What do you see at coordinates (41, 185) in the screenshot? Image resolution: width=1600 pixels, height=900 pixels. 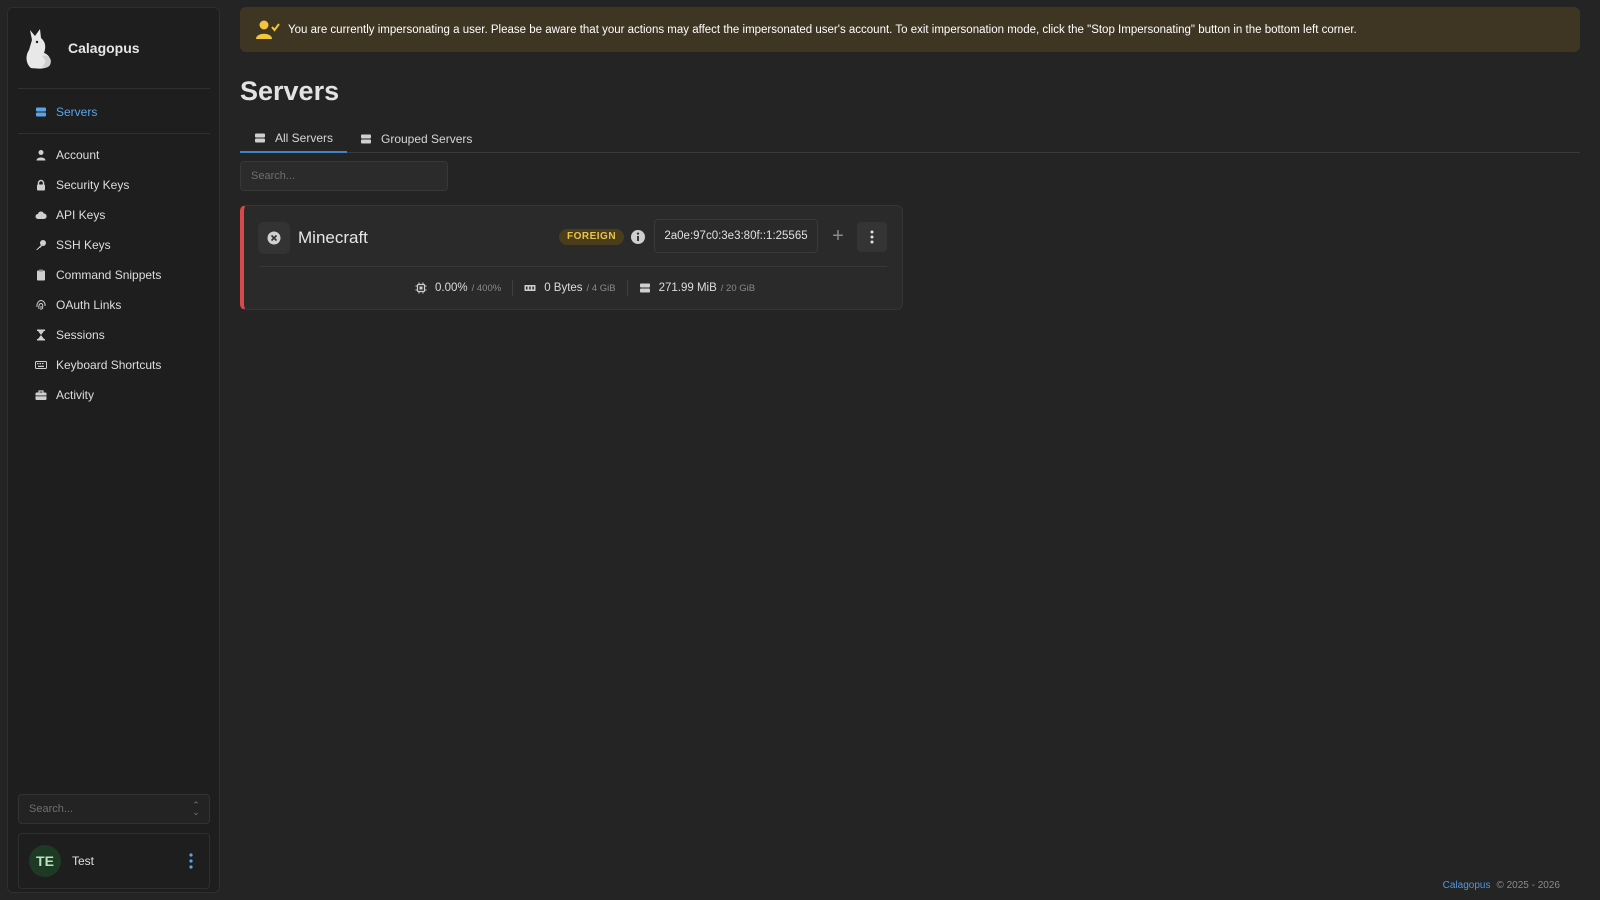 I see `lock-icon` at bounding box center [41, 185].